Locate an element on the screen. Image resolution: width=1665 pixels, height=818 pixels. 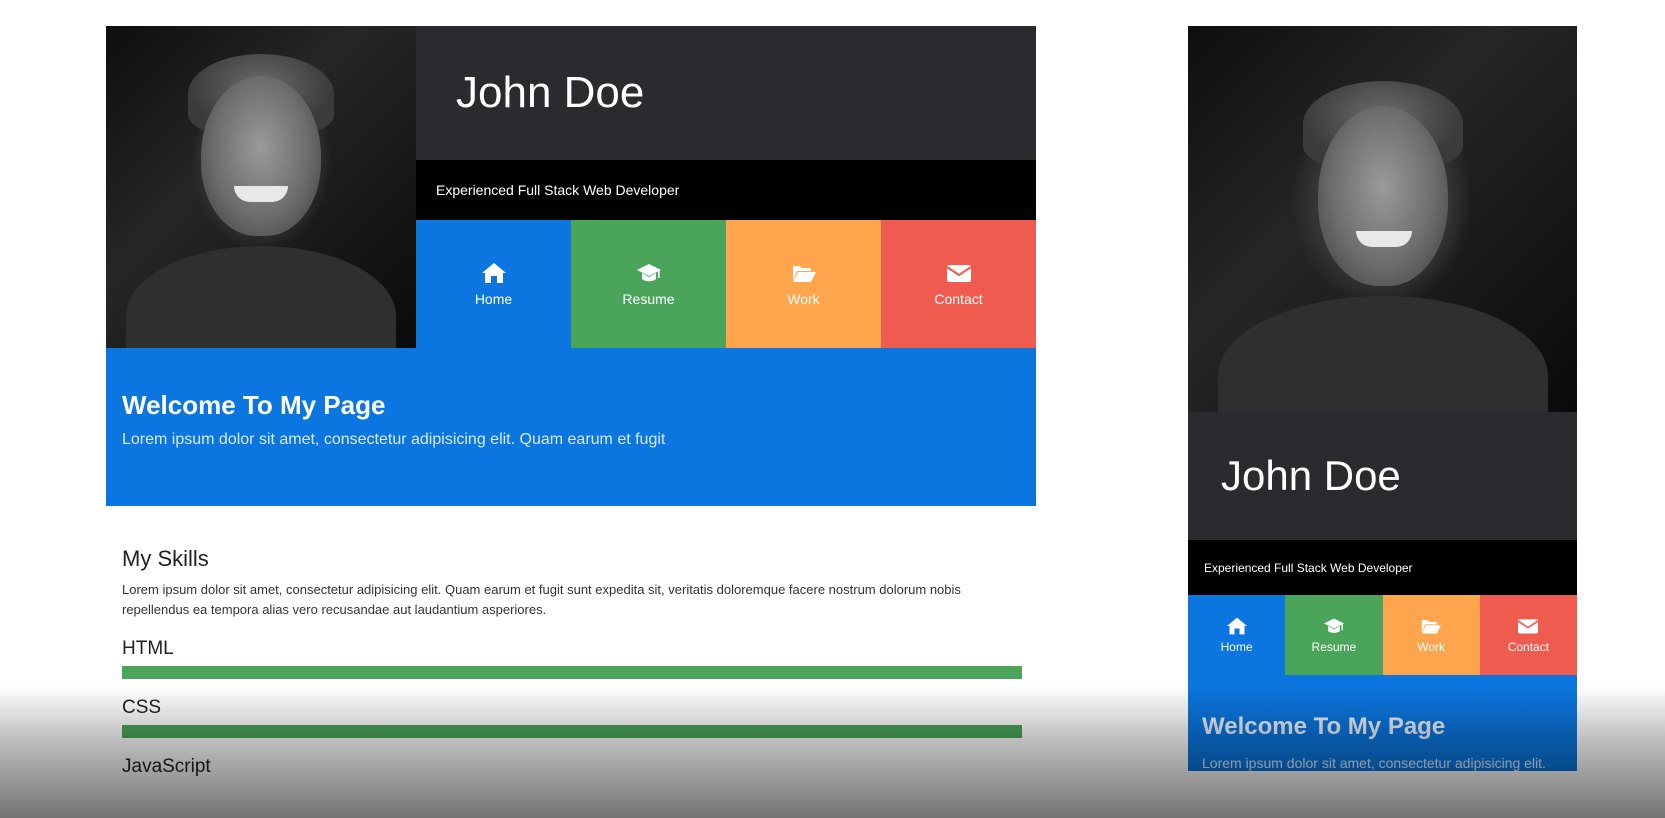
nav-resume-label: Resume is located at coordinates (648, 299).